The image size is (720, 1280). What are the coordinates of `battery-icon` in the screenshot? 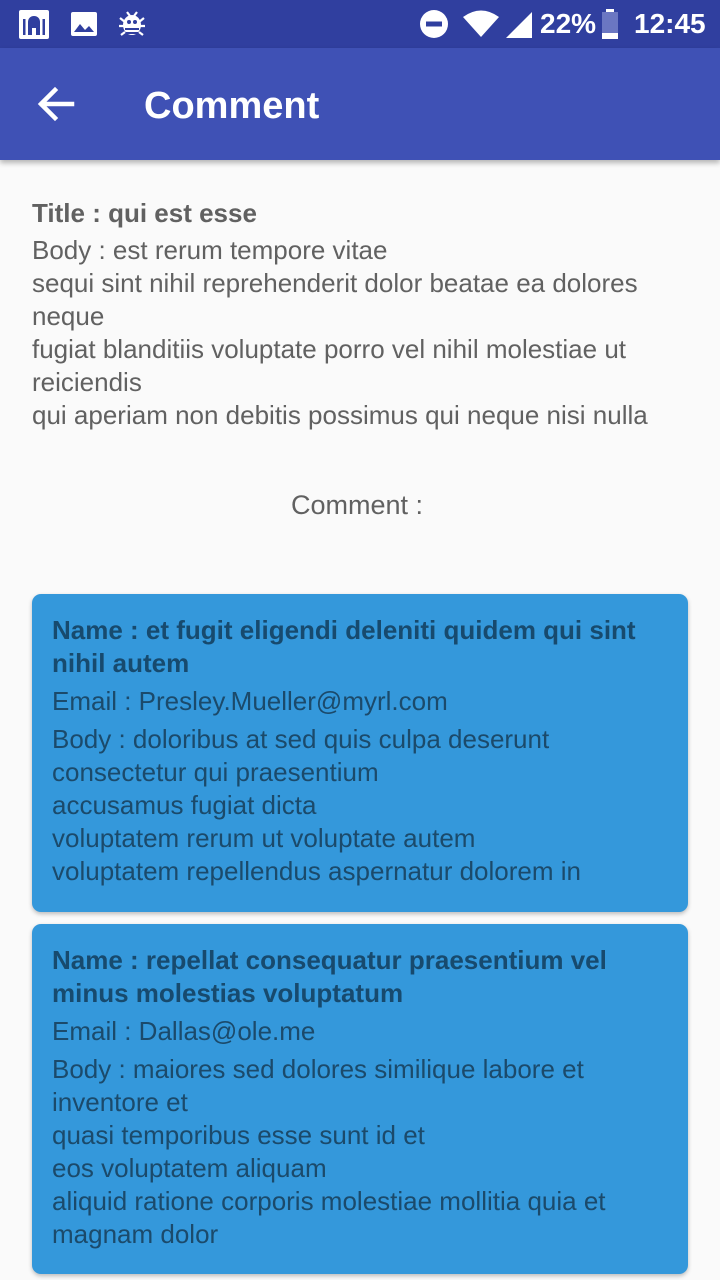 It's located at (610, 24).